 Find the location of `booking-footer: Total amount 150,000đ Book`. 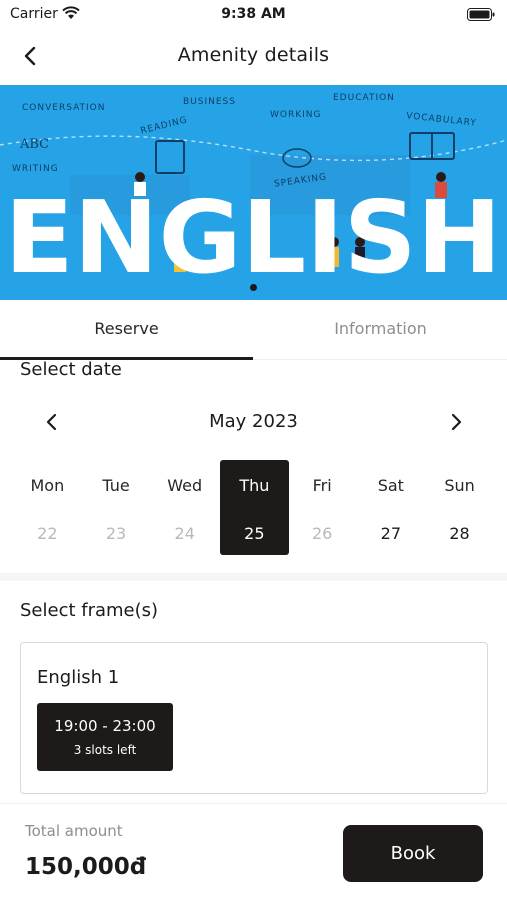

booking-footer: Total amount 150,000đ Book is located at coordinates (253, 851).